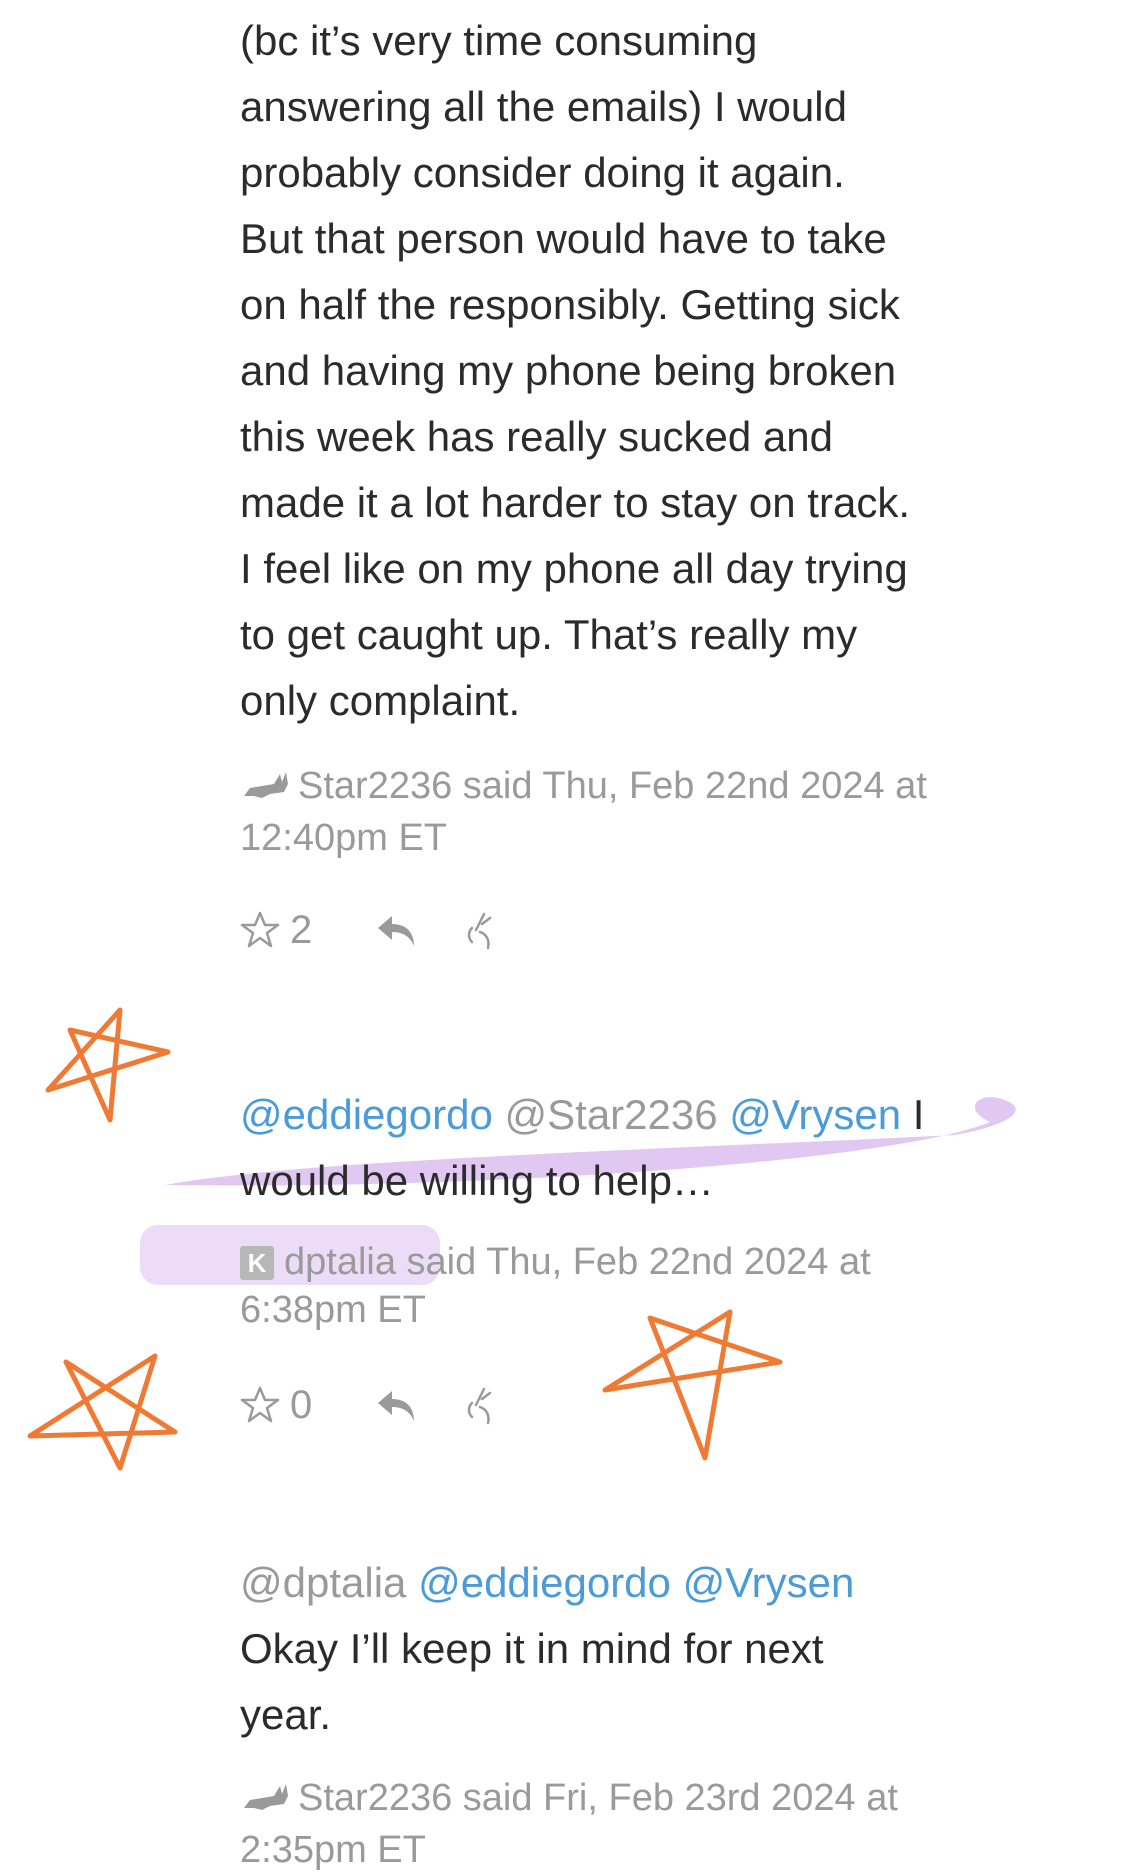 This screenshot has height=1874, width=1125. What do you see at coordinates (380, 700) in the screenshot?
I see `comment-line: only complaint.` at bounding box center [380, 700].